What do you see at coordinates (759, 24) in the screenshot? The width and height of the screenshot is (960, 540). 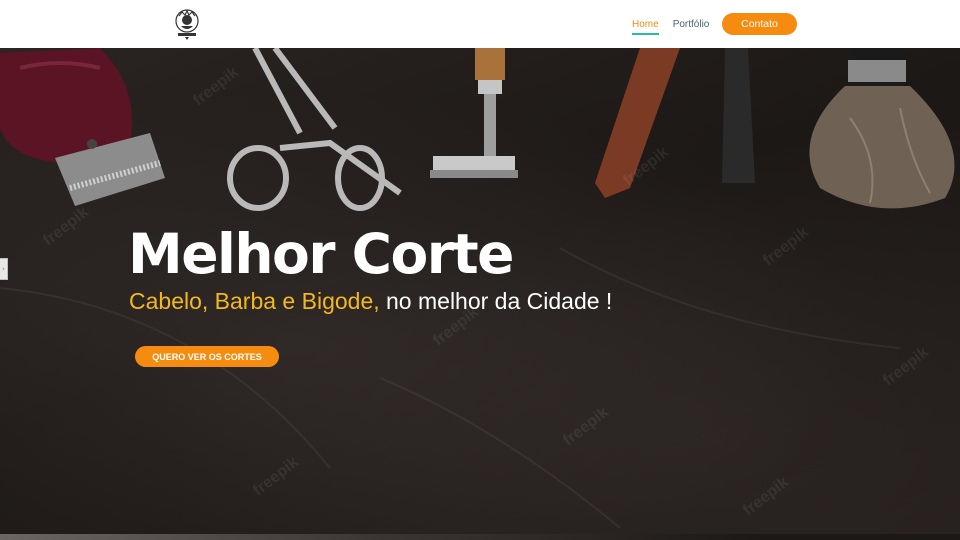 I see `contact-button: Contato` at bounding box center [759, 24].